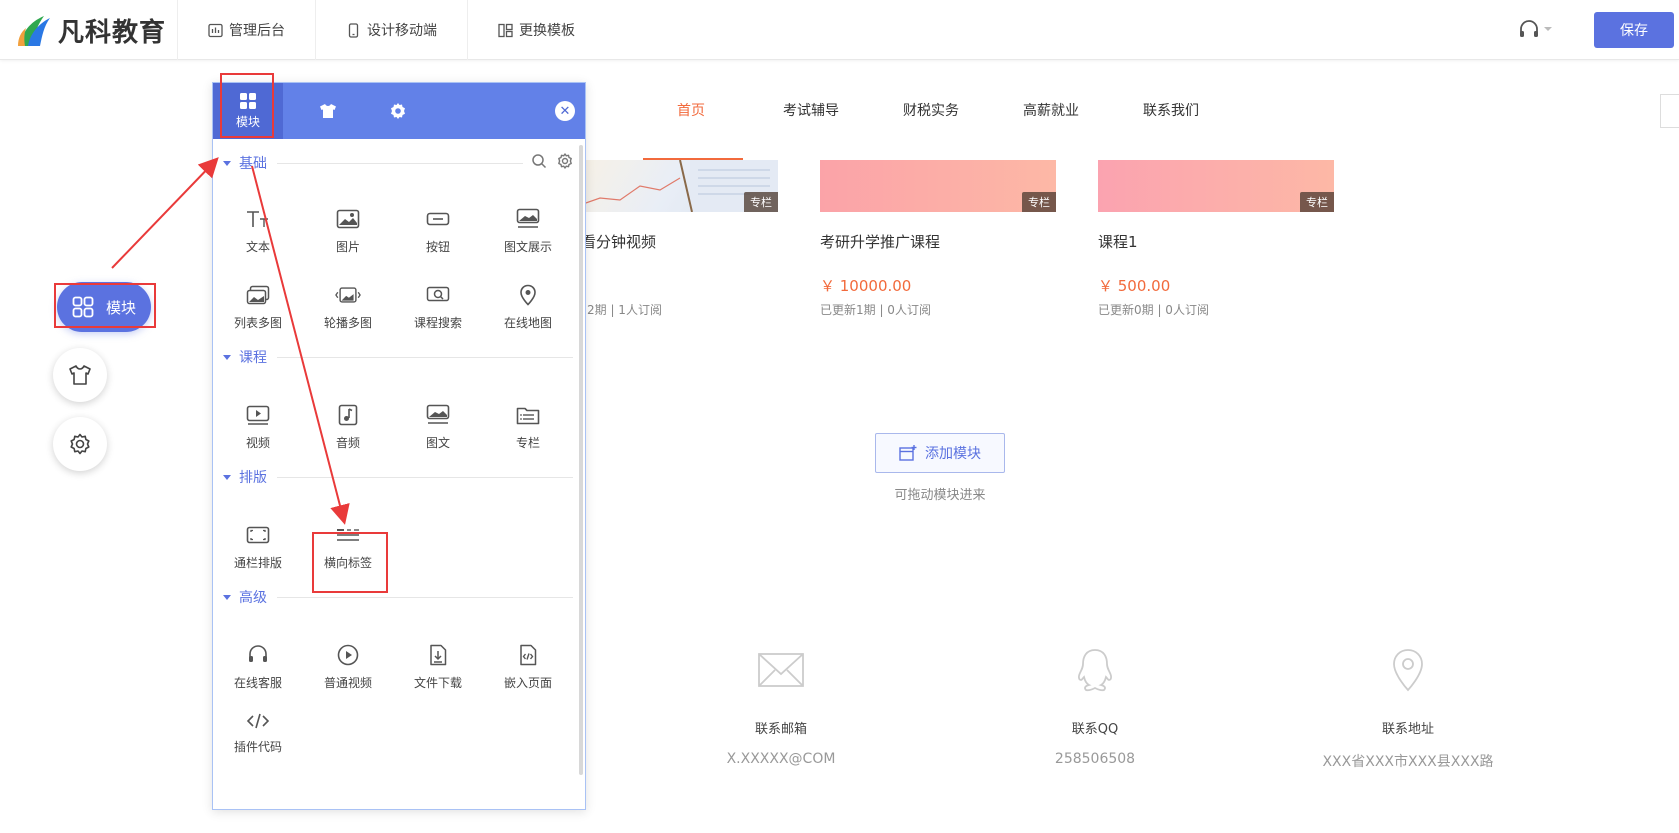 The width and height of the screenshot is (1679, 833). What do you see at coordinates (347, 442) in the screenshot?
I see `module-audio-label: 音频` at bounding box center [347, 442].